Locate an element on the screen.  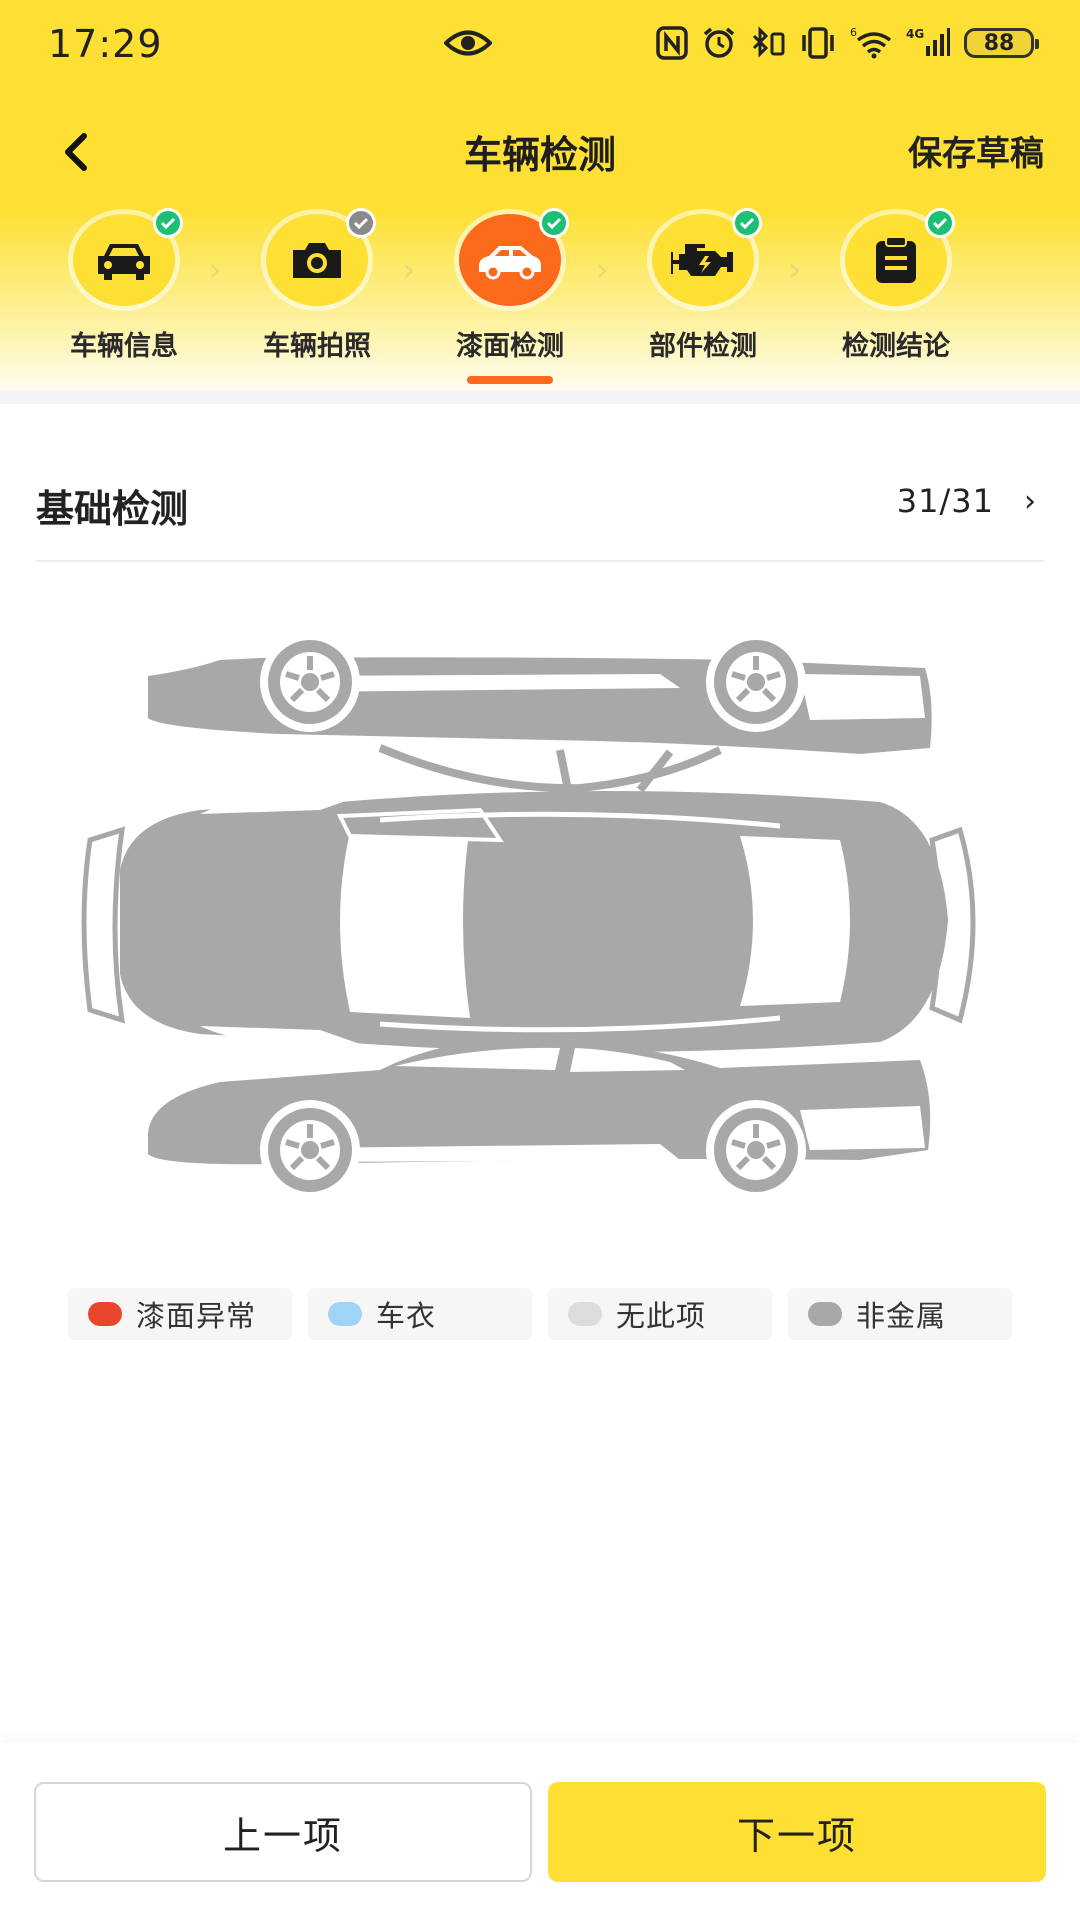
step-tabs: 车辆信息 › 车辆拍照 › 漆面检测 › 部件检测 › 检测结论 is located at coordinates (540, 301).